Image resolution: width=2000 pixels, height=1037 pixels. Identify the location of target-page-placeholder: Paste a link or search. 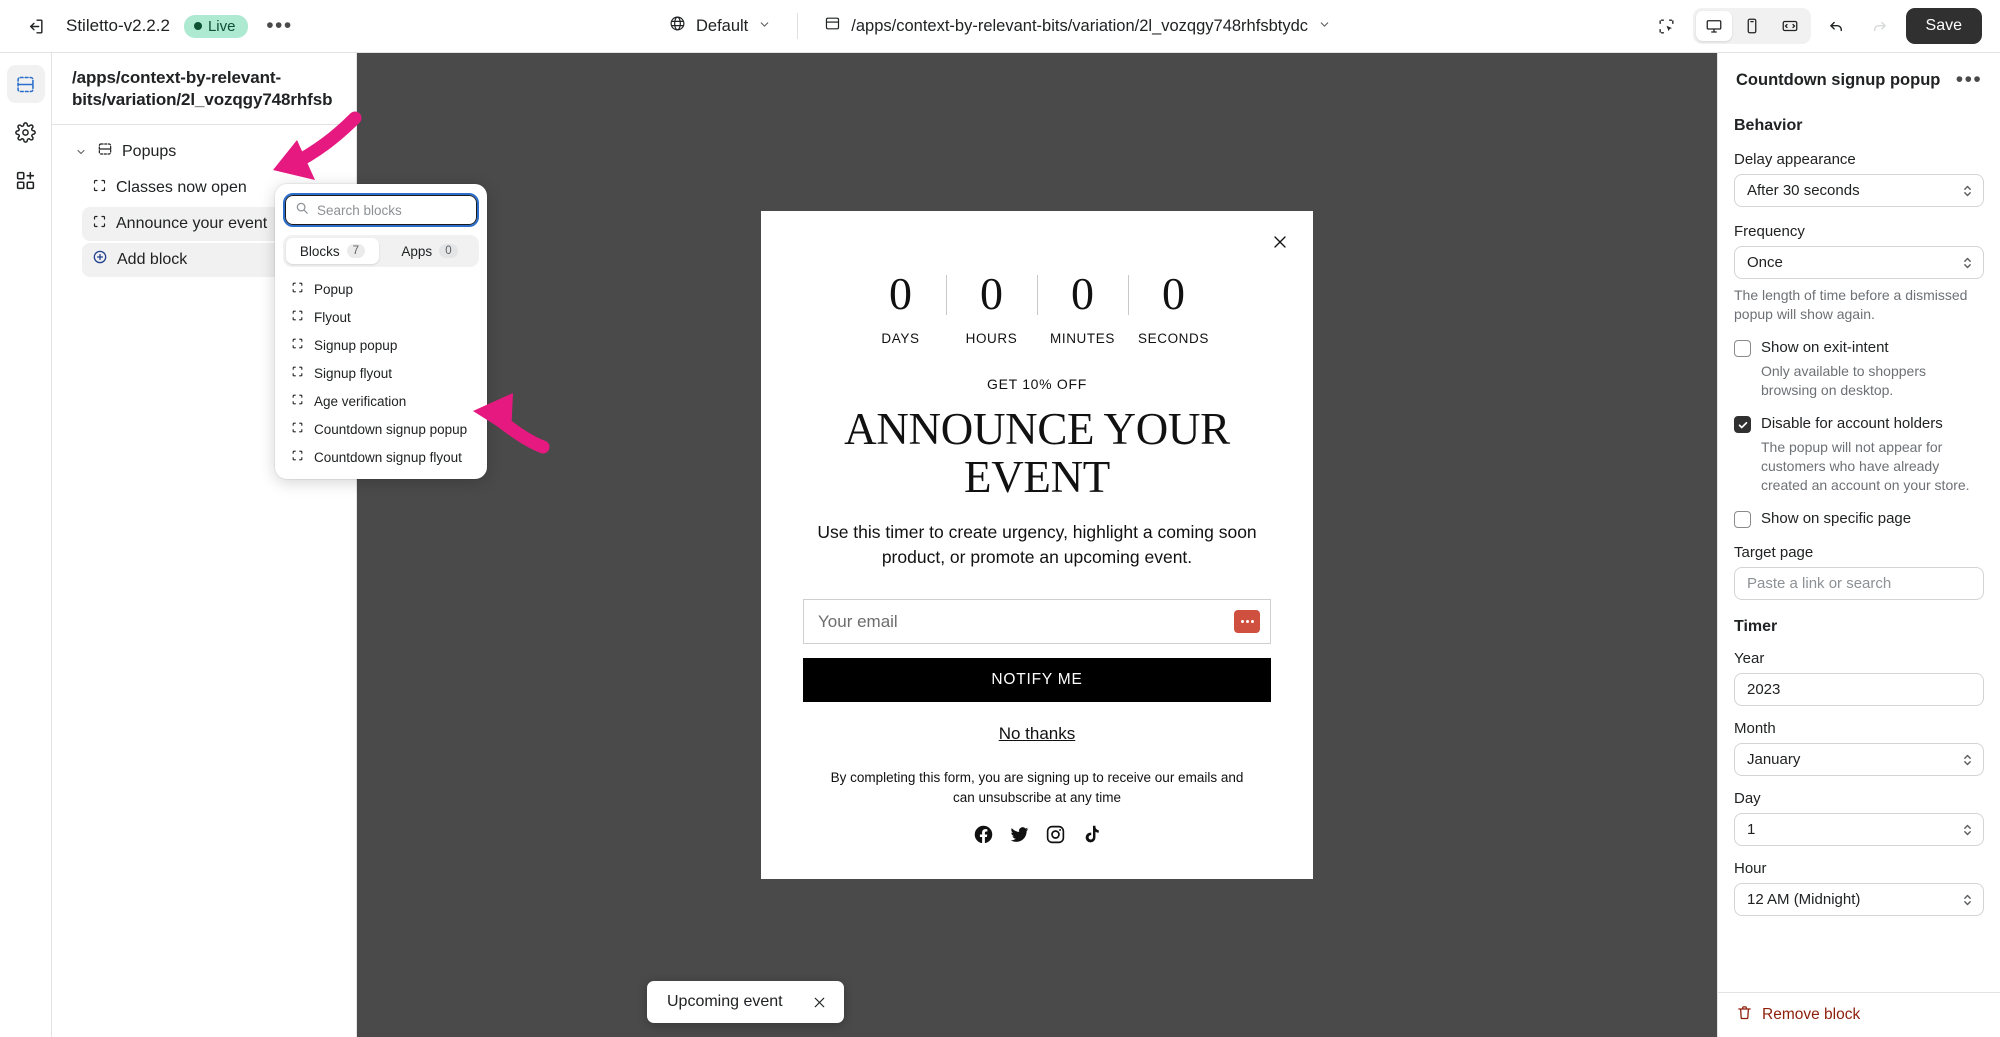
(1819, 584).